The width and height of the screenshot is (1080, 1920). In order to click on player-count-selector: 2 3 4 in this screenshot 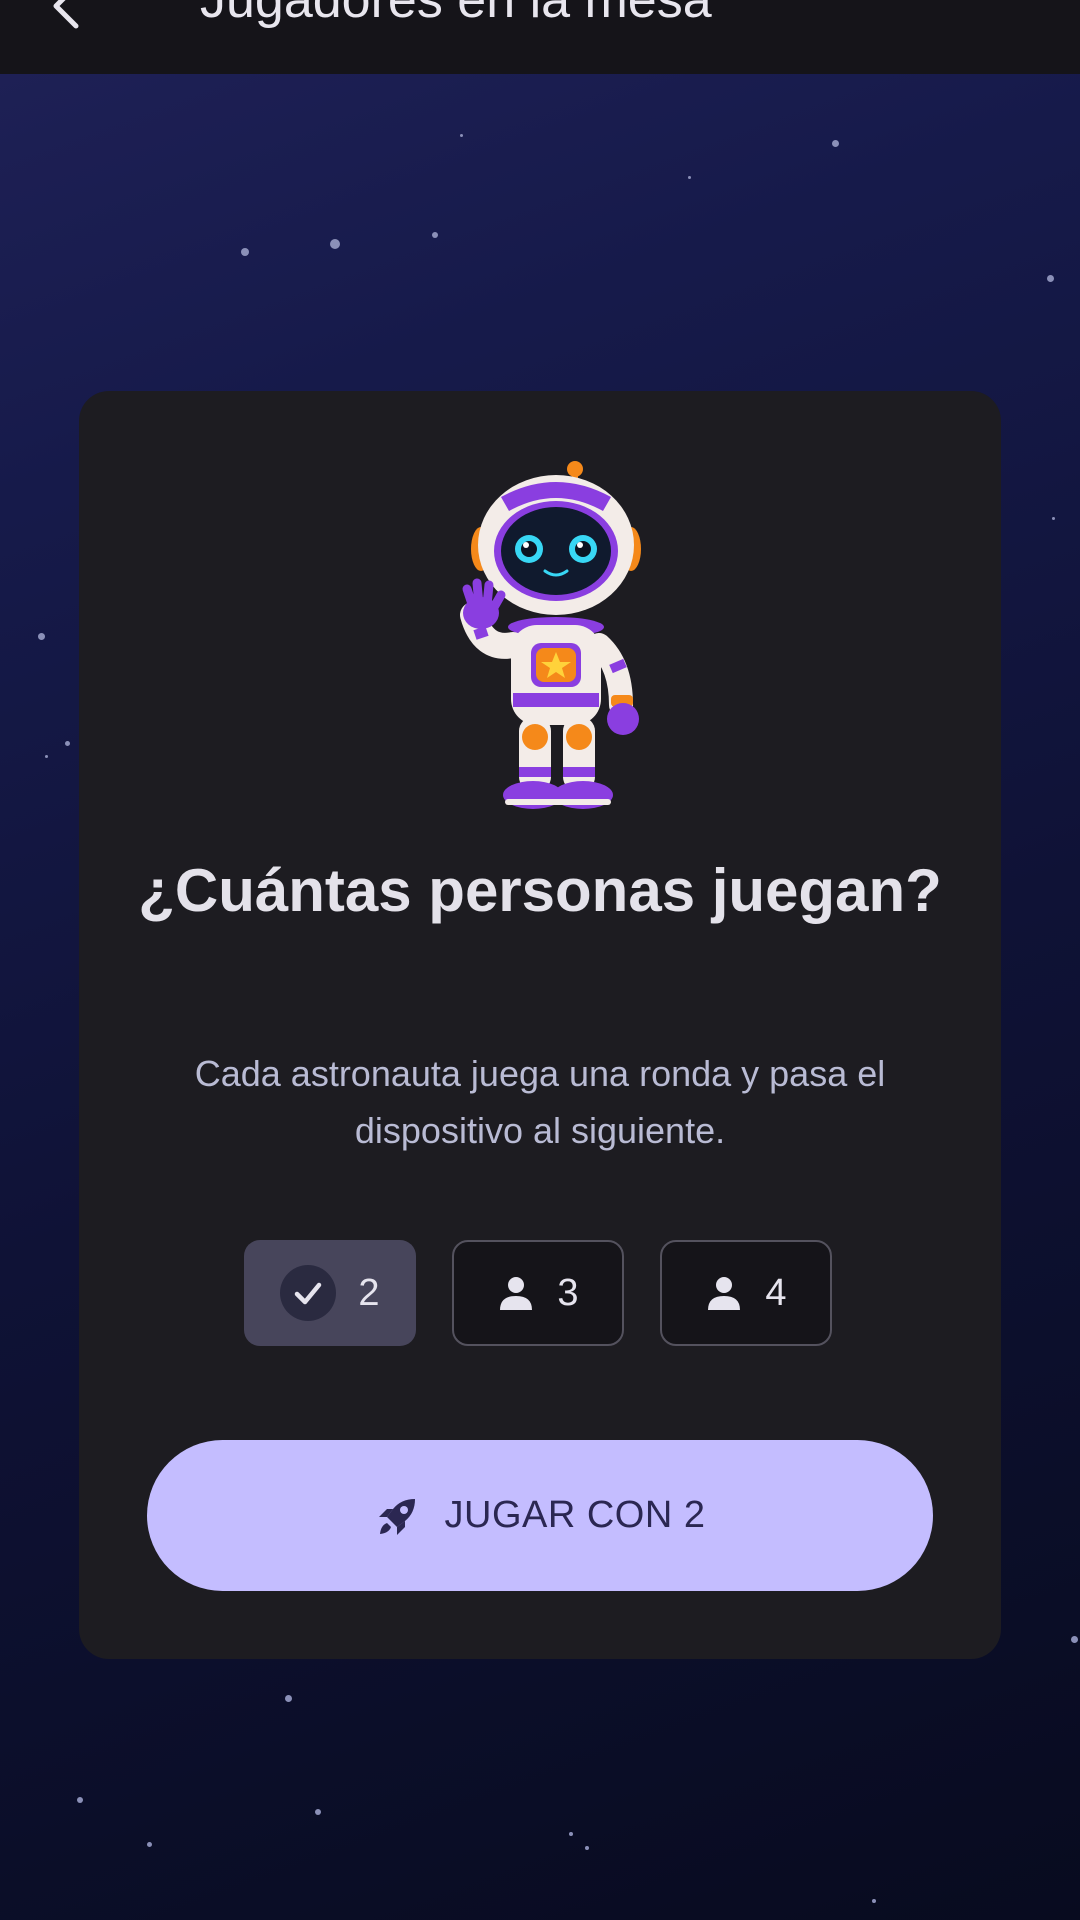, I will do `click(540, 1293)`.